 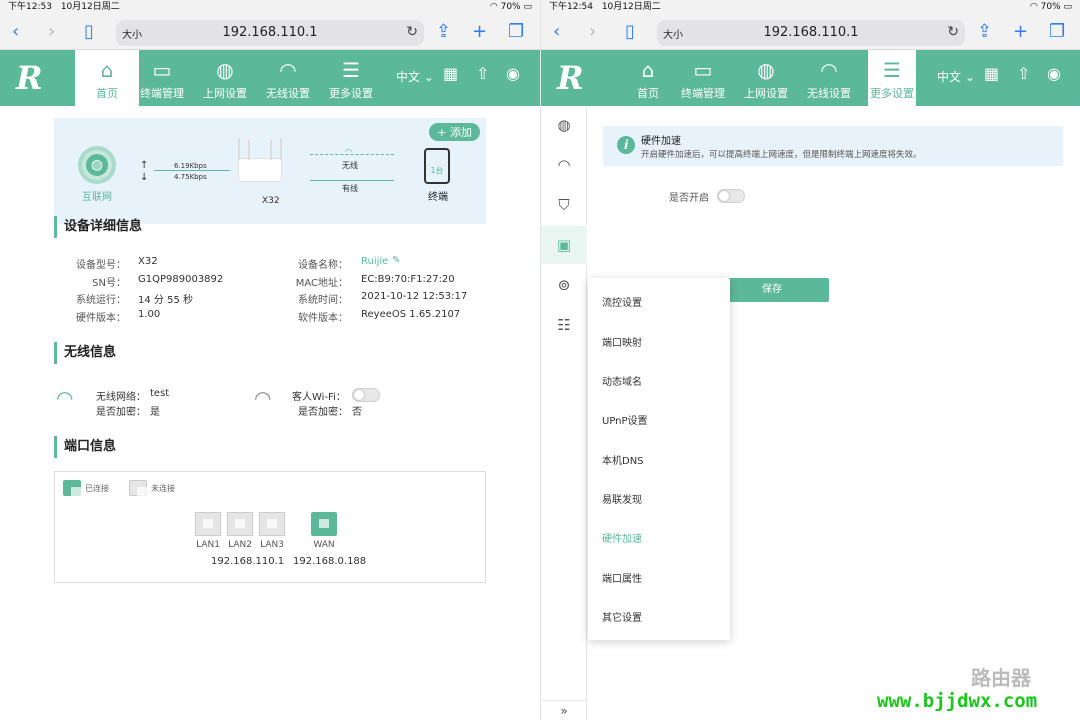 I want to click on mac-value: EC:B9:70:F1:27:20, so click(x=408, y=279).